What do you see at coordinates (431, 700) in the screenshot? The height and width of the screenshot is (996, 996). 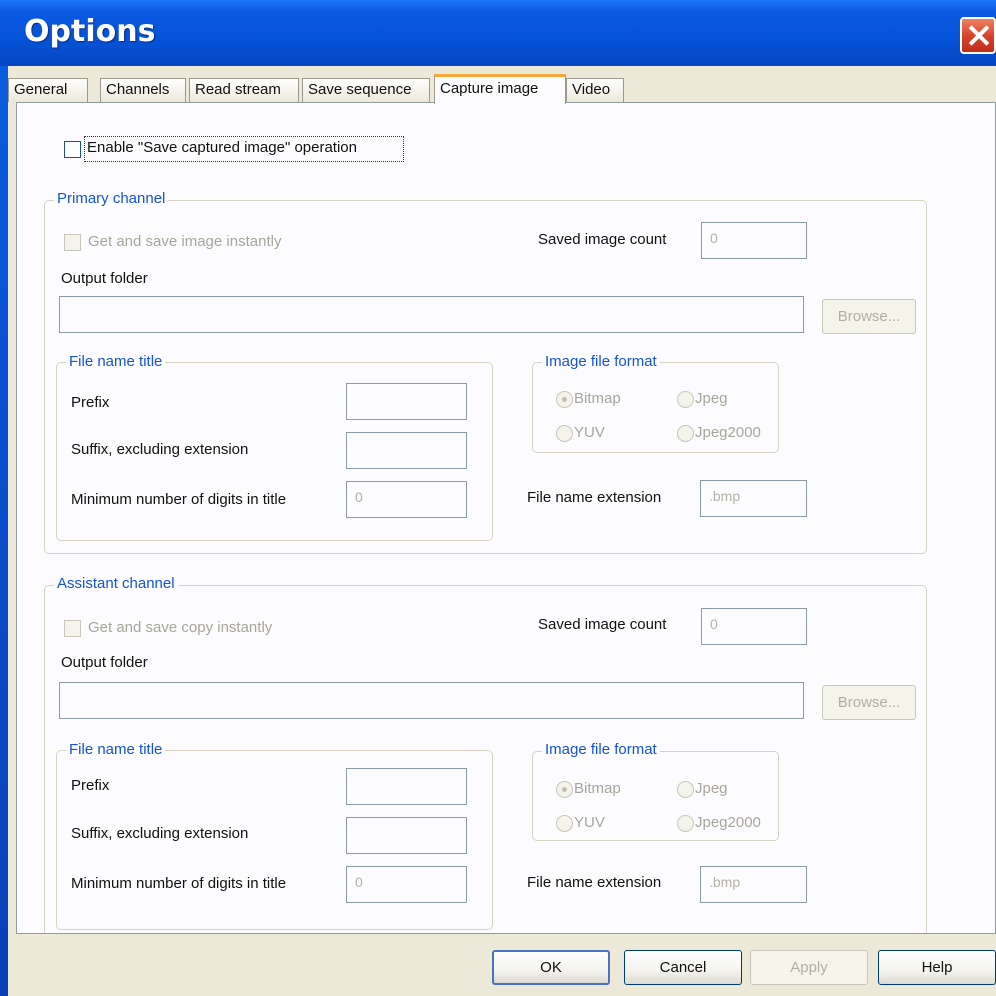 I see `assistant-output-folder-field` at bounding box center [431, 700].